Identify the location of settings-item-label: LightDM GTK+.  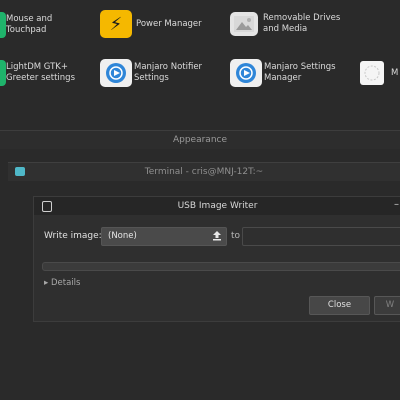
(37, 67).